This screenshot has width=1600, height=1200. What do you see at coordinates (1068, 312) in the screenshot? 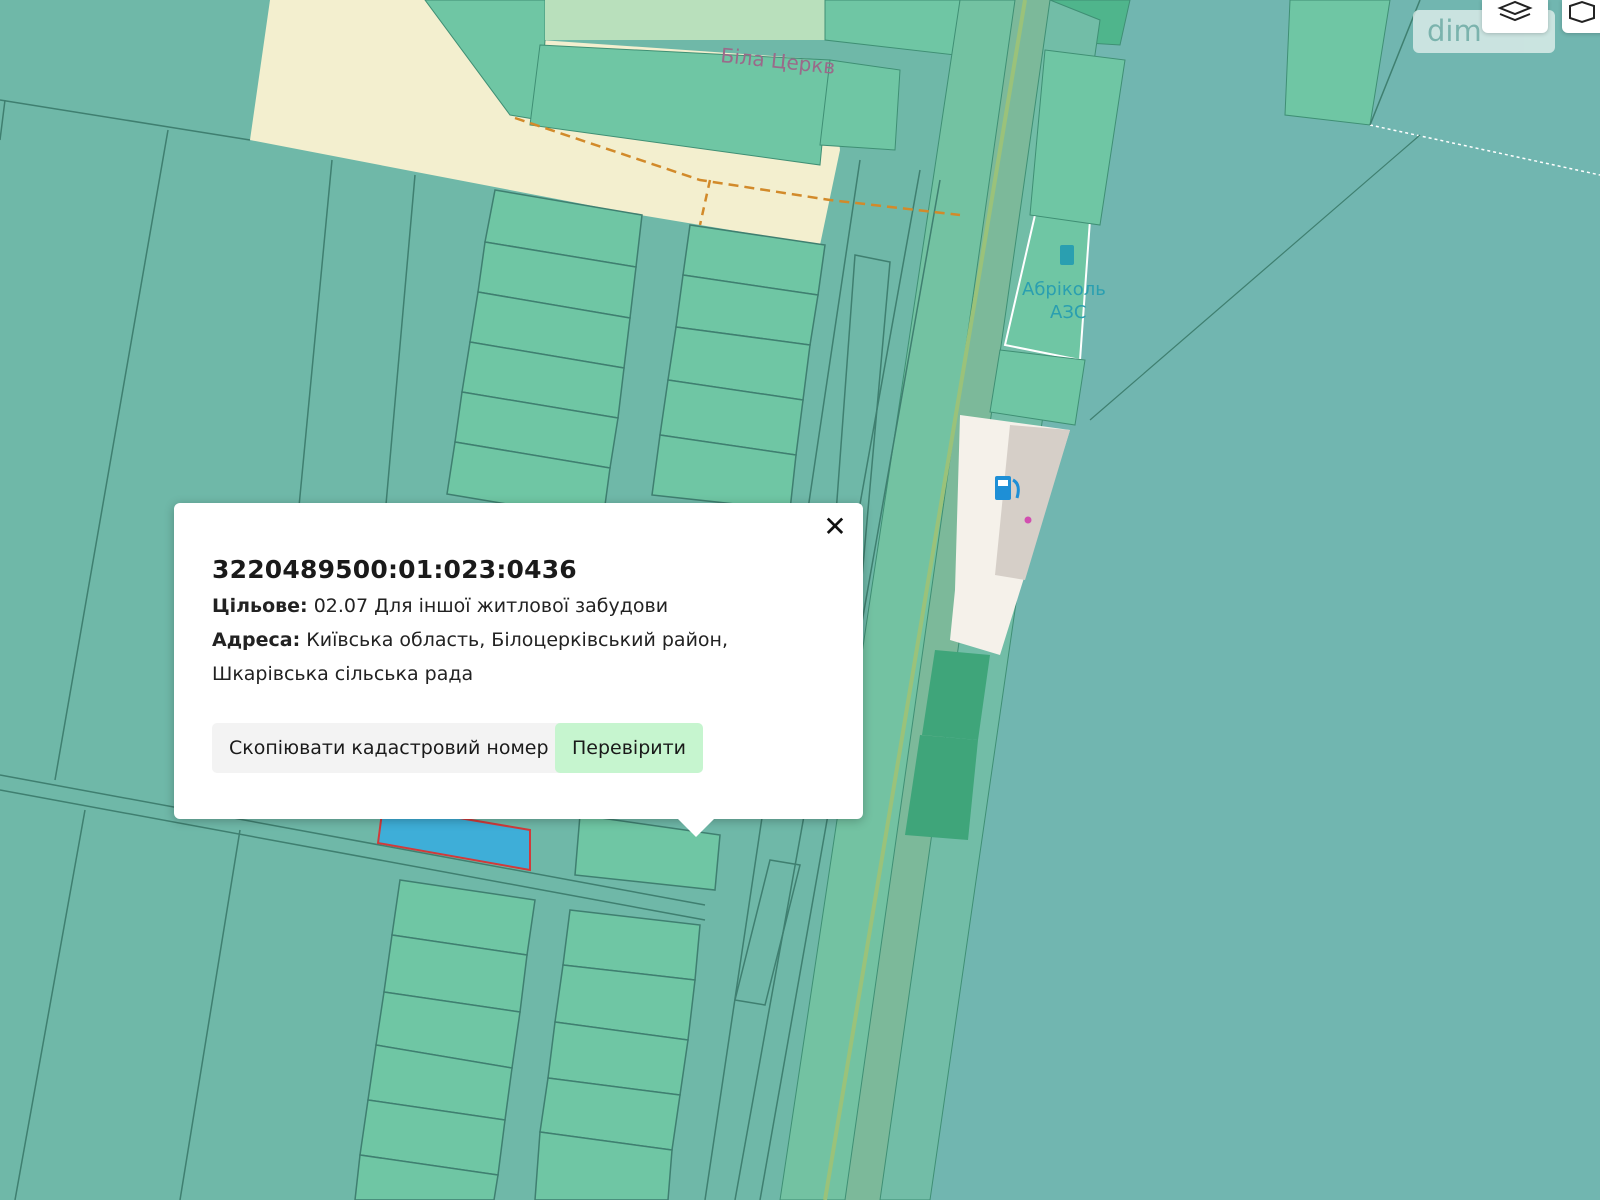
I see `poi-label-line2: АЗС` at bounding box center [1068, 312].